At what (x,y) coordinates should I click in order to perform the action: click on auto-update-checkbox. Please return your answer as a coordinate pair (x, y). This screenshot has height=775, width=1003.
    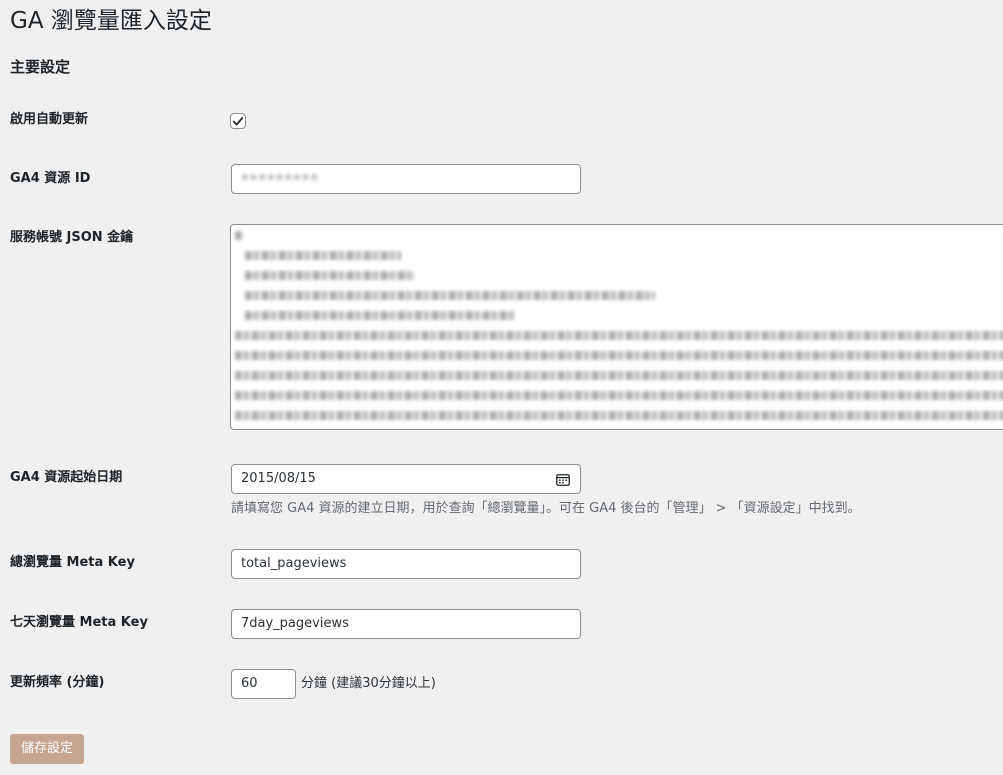
    Looking at the image, I should click on (238, 121).